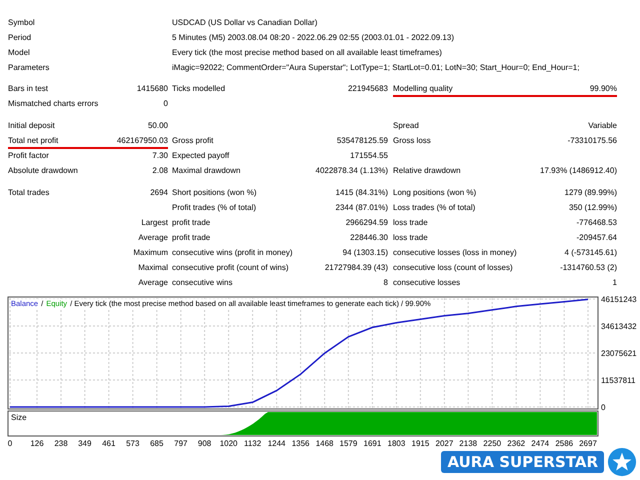 This screenshot has height=480, width=640. I want to click on axis-label: 2250, so click(492, 443).